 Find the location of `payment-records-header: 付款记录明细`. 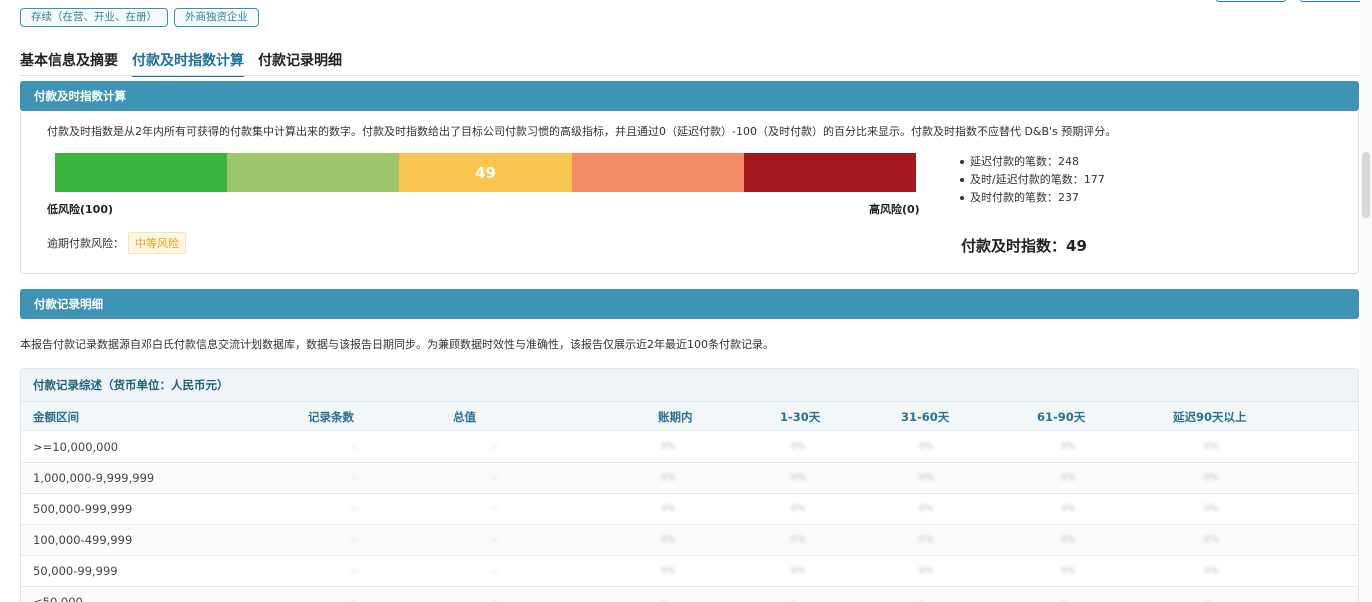

payment-records-header: 付款记录明细 is located at coordinates (689, 304).